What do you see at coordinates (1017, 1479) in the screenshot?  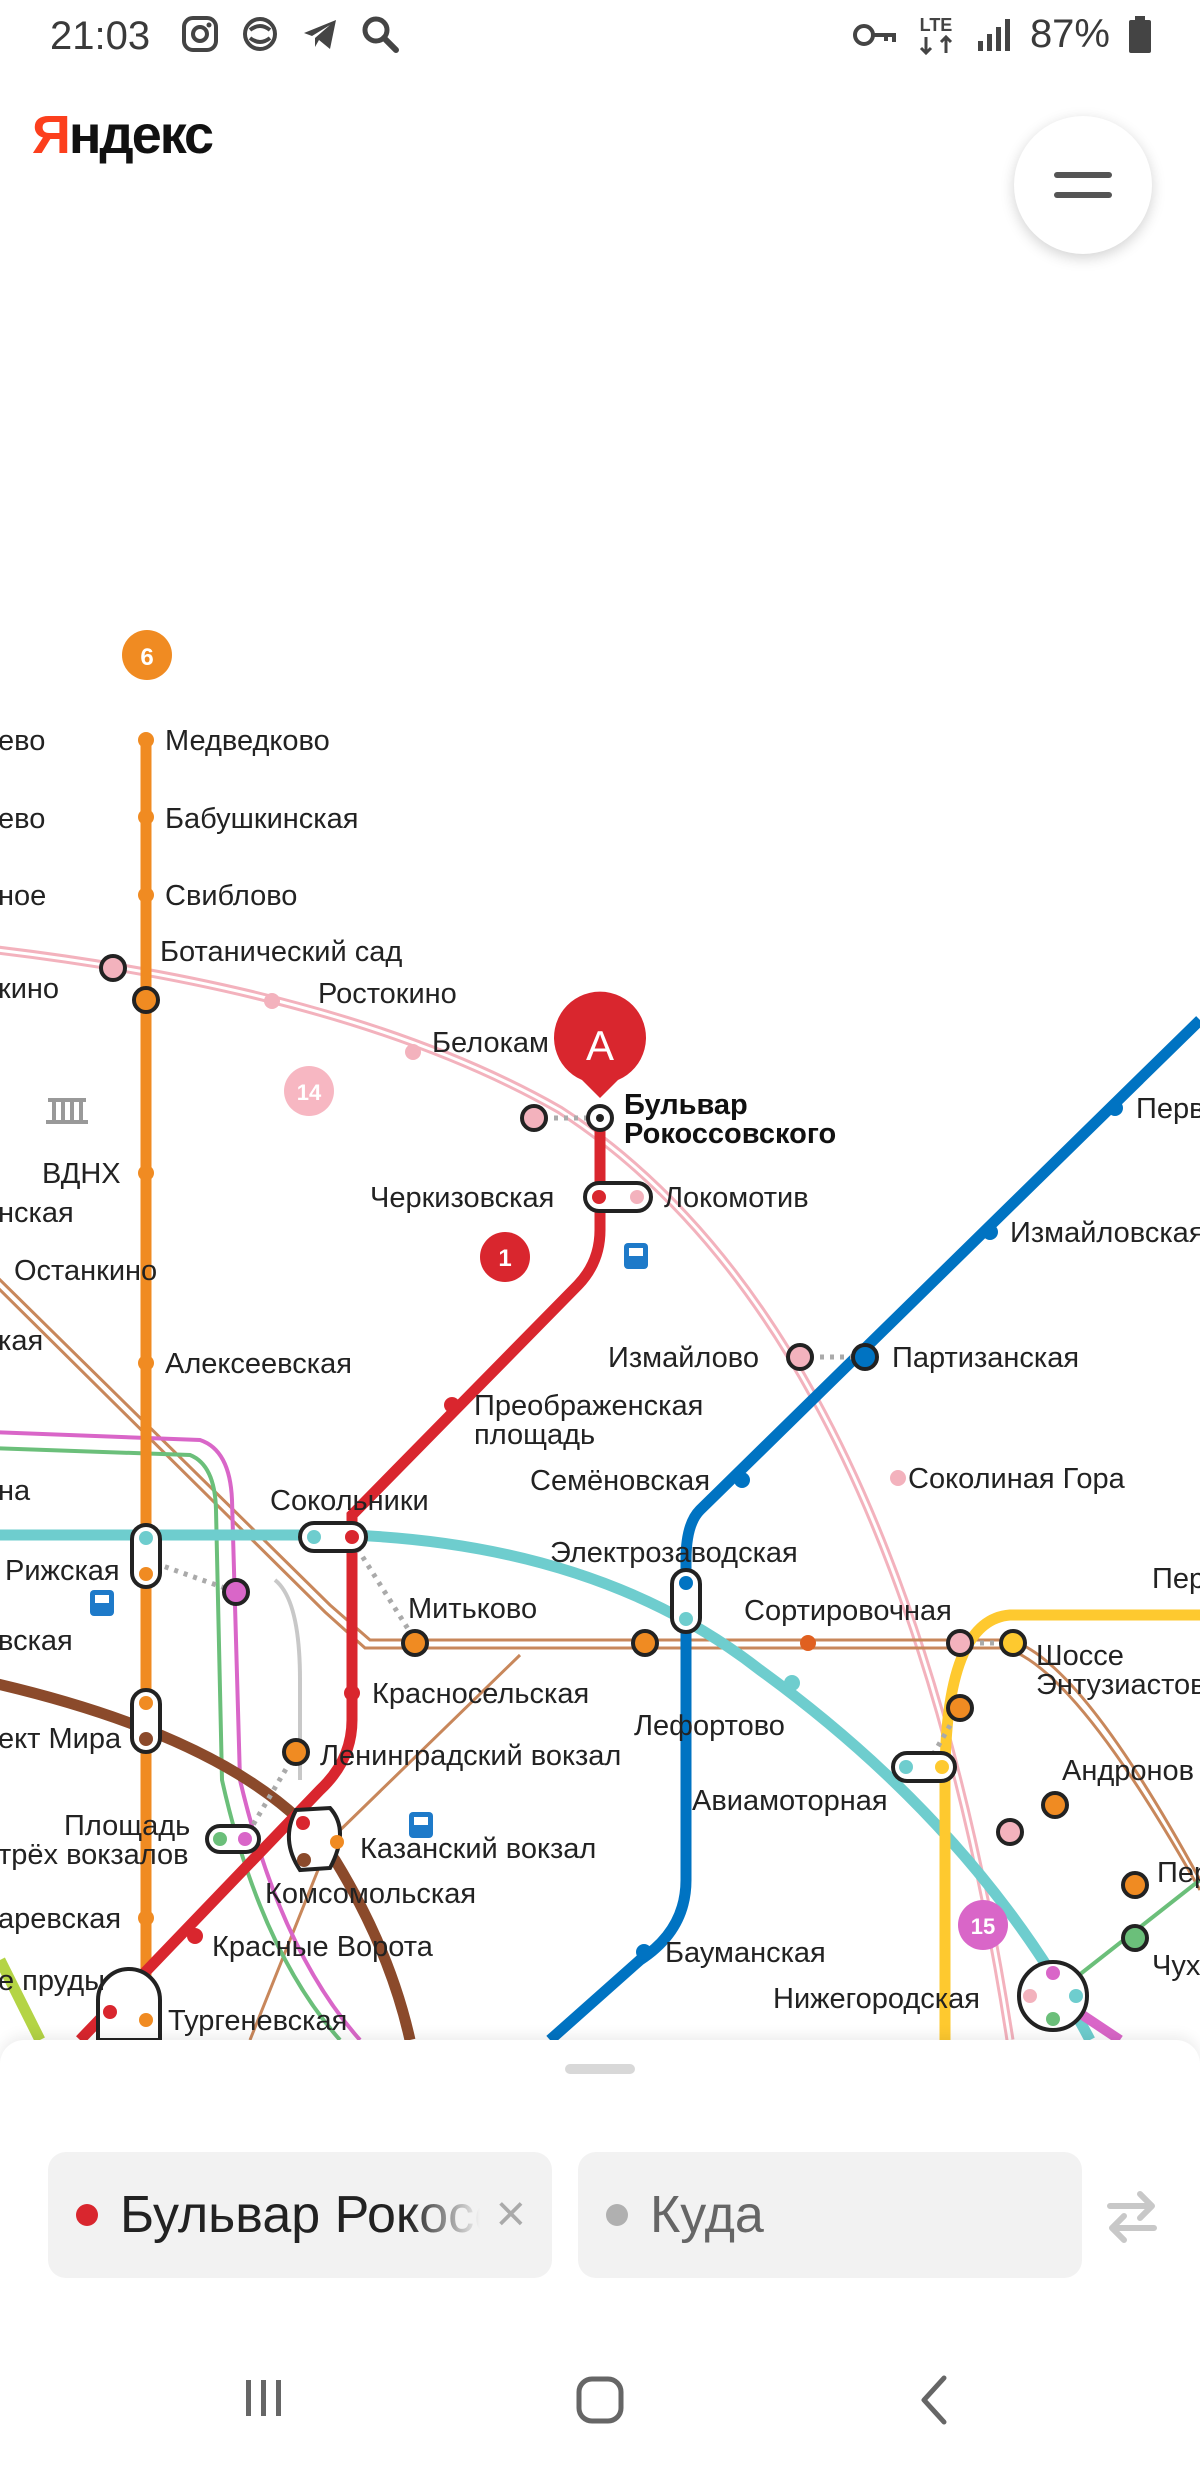 I see `station-label: Соколиная Гора` at bounding box center [1017, 1479].